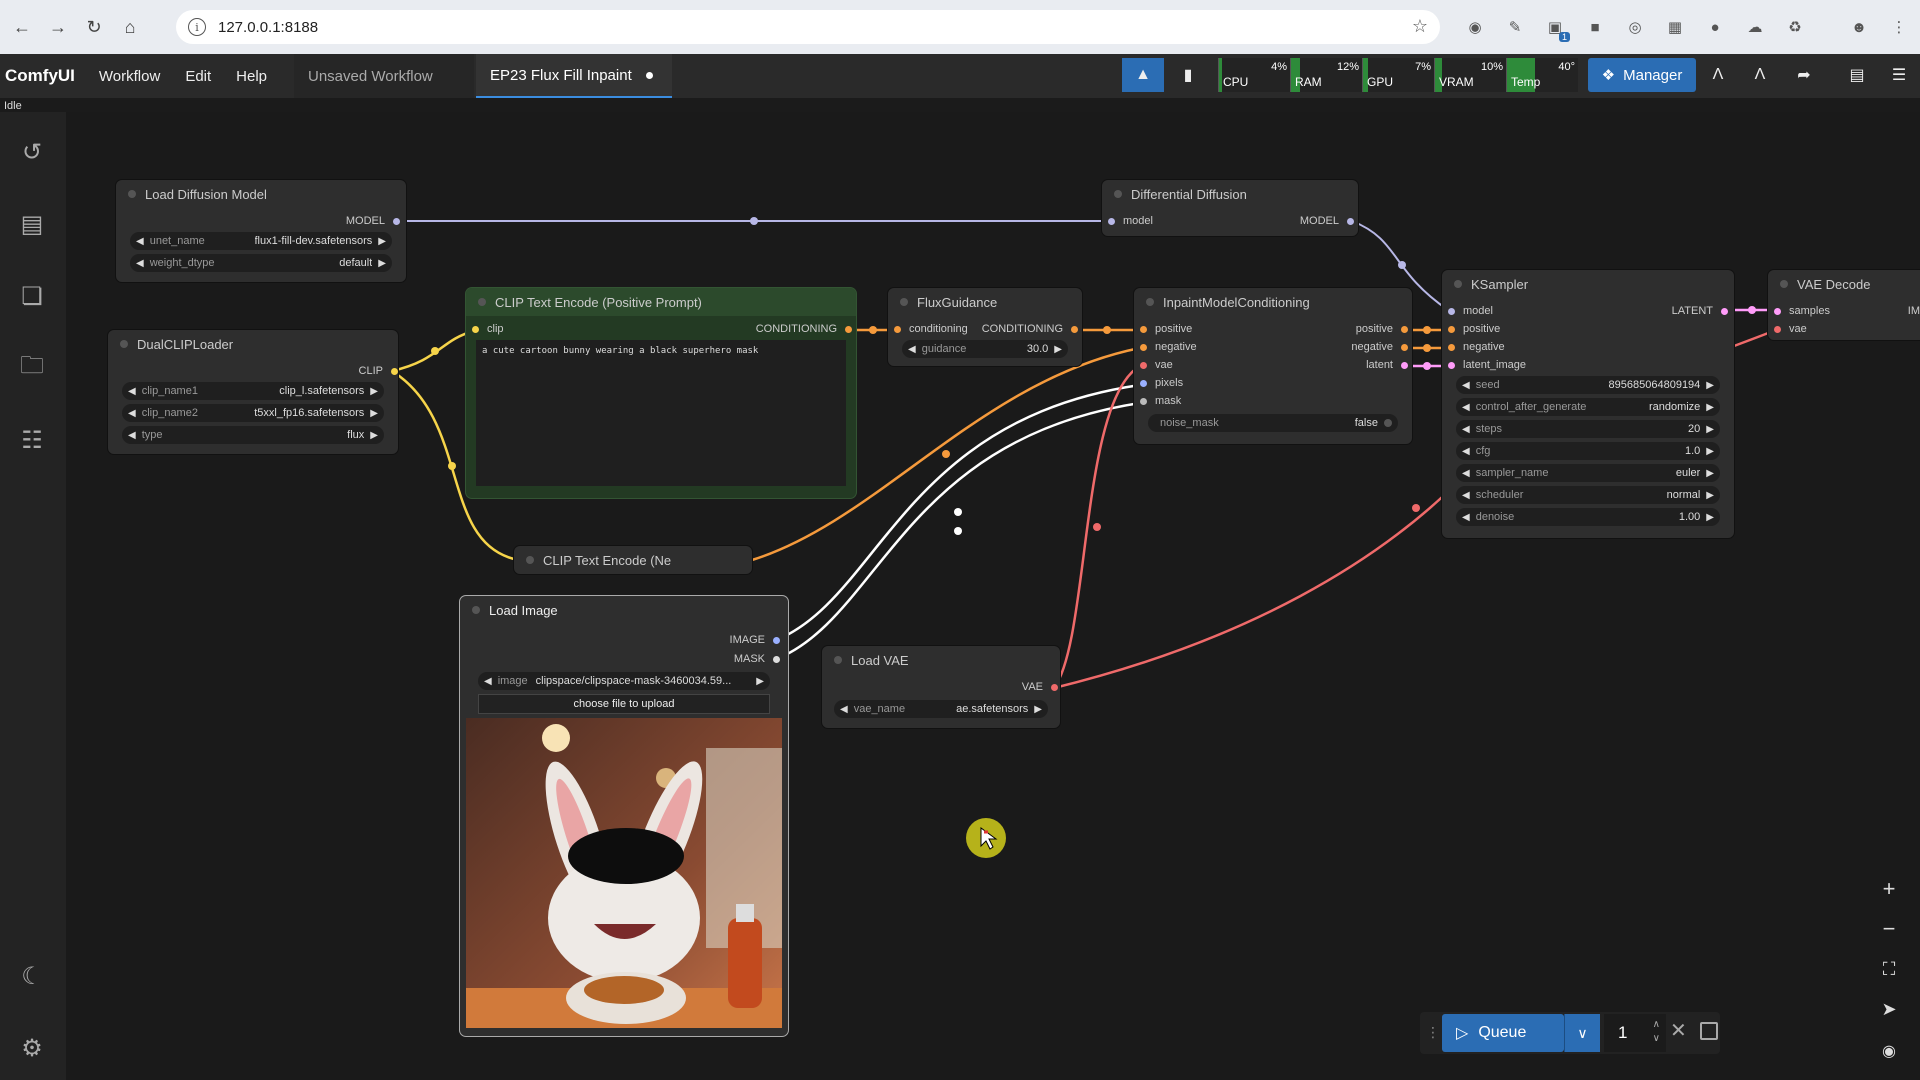  What do you see at coordinates (757, 659) in the screenshot?
I see `output-mask: MASK` at bounding box center [757, 659].